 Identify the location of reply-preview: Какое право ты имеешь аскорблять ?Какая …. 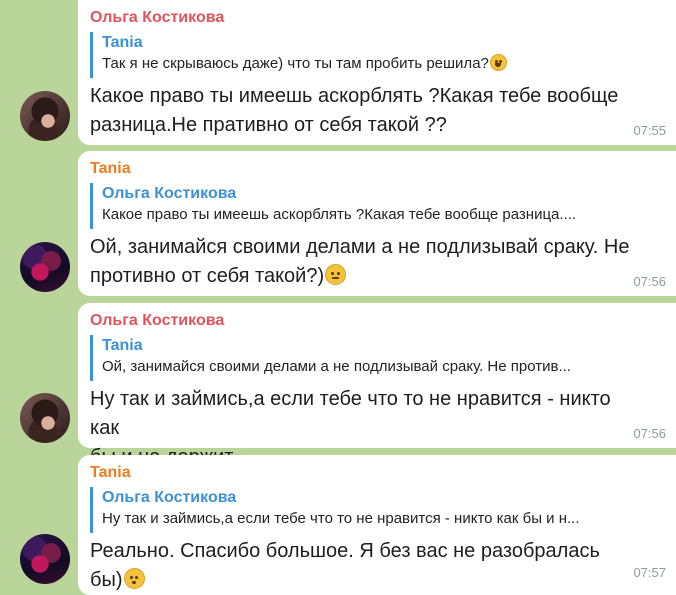
(339, 214).